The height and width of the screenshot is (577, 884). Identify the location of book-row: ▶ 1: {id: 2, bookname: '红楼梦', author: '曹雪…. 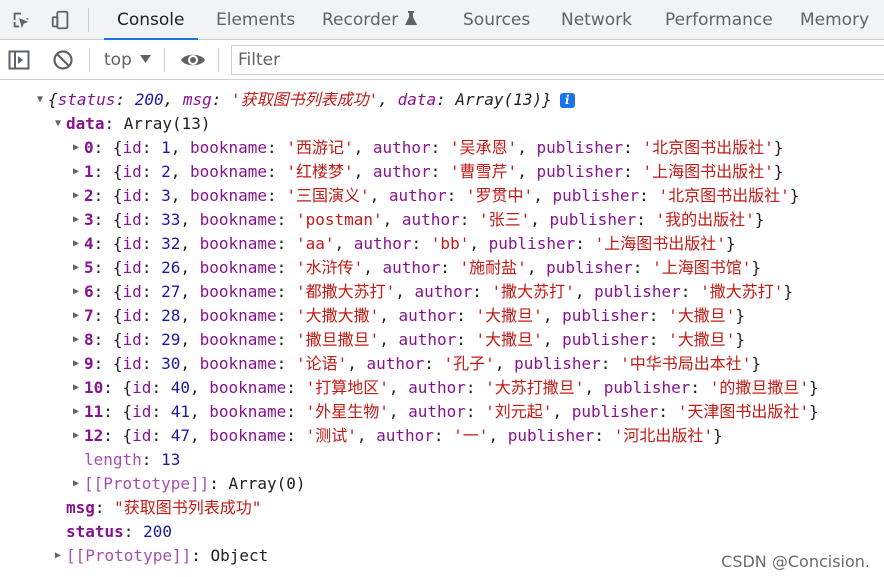
(426, 172).